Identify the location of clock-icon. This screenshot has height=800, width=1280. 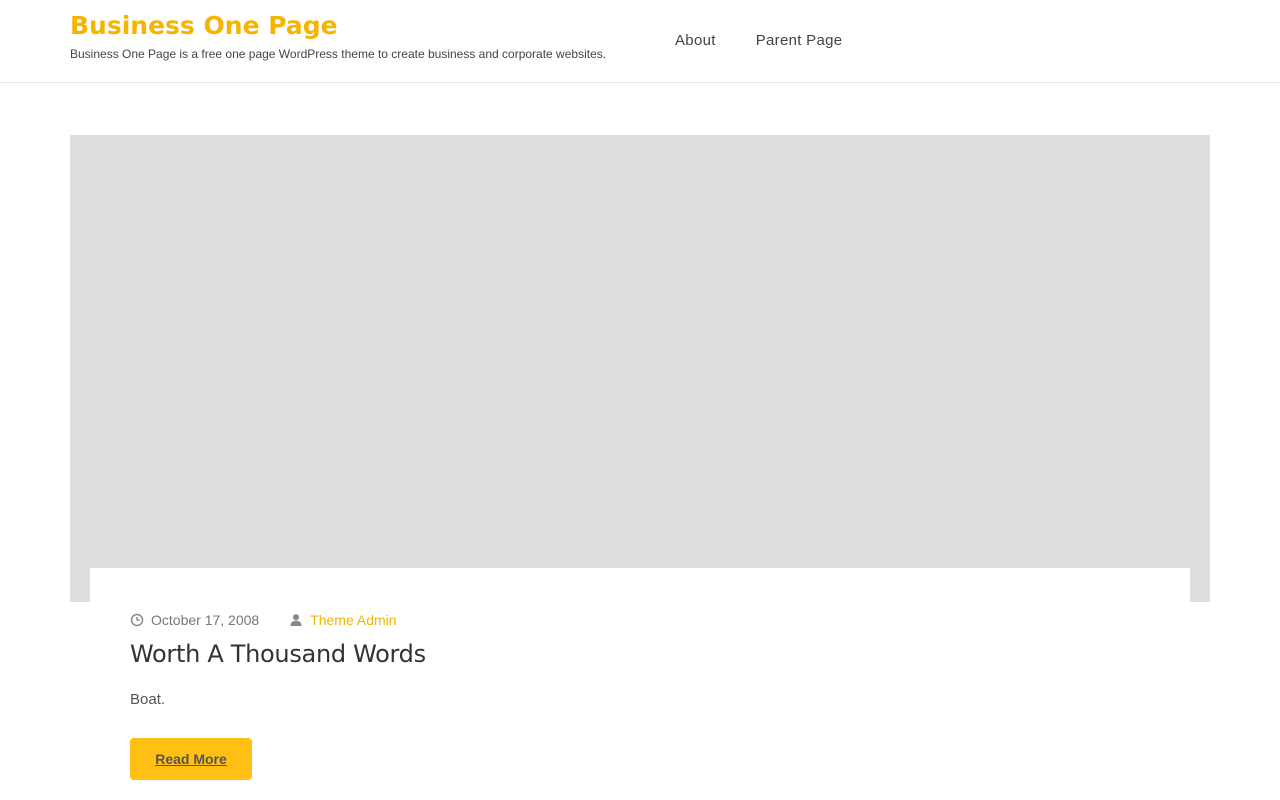
(137, 620).